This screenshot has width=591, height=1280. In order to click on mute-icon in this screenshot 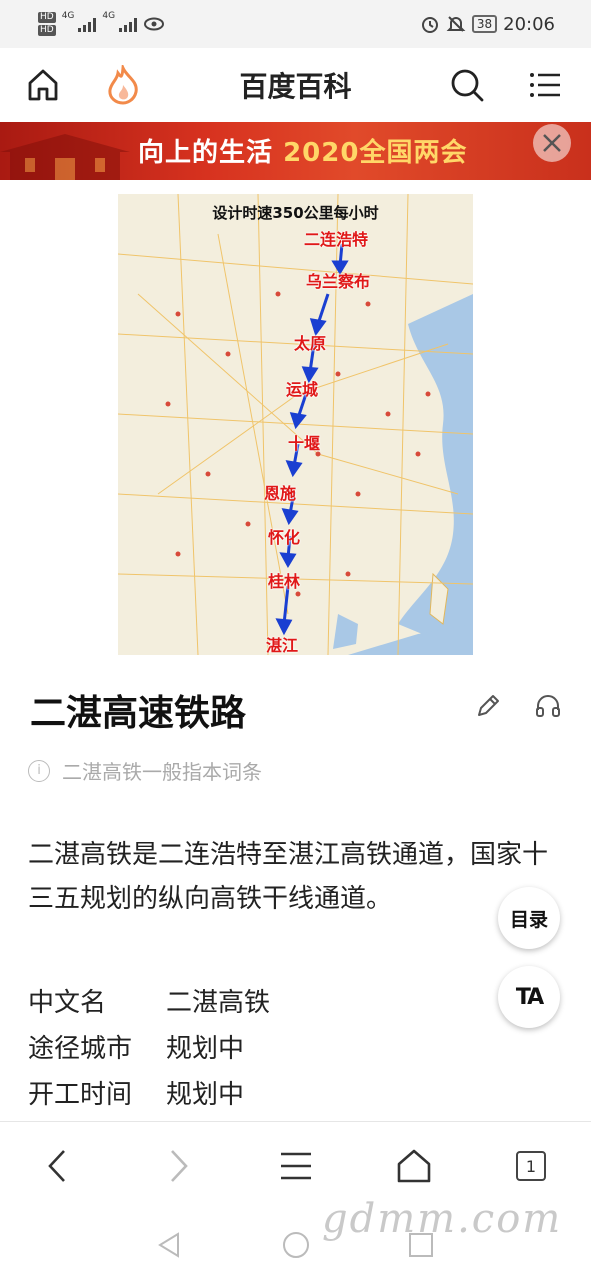, I will do `click(456, 24)`.